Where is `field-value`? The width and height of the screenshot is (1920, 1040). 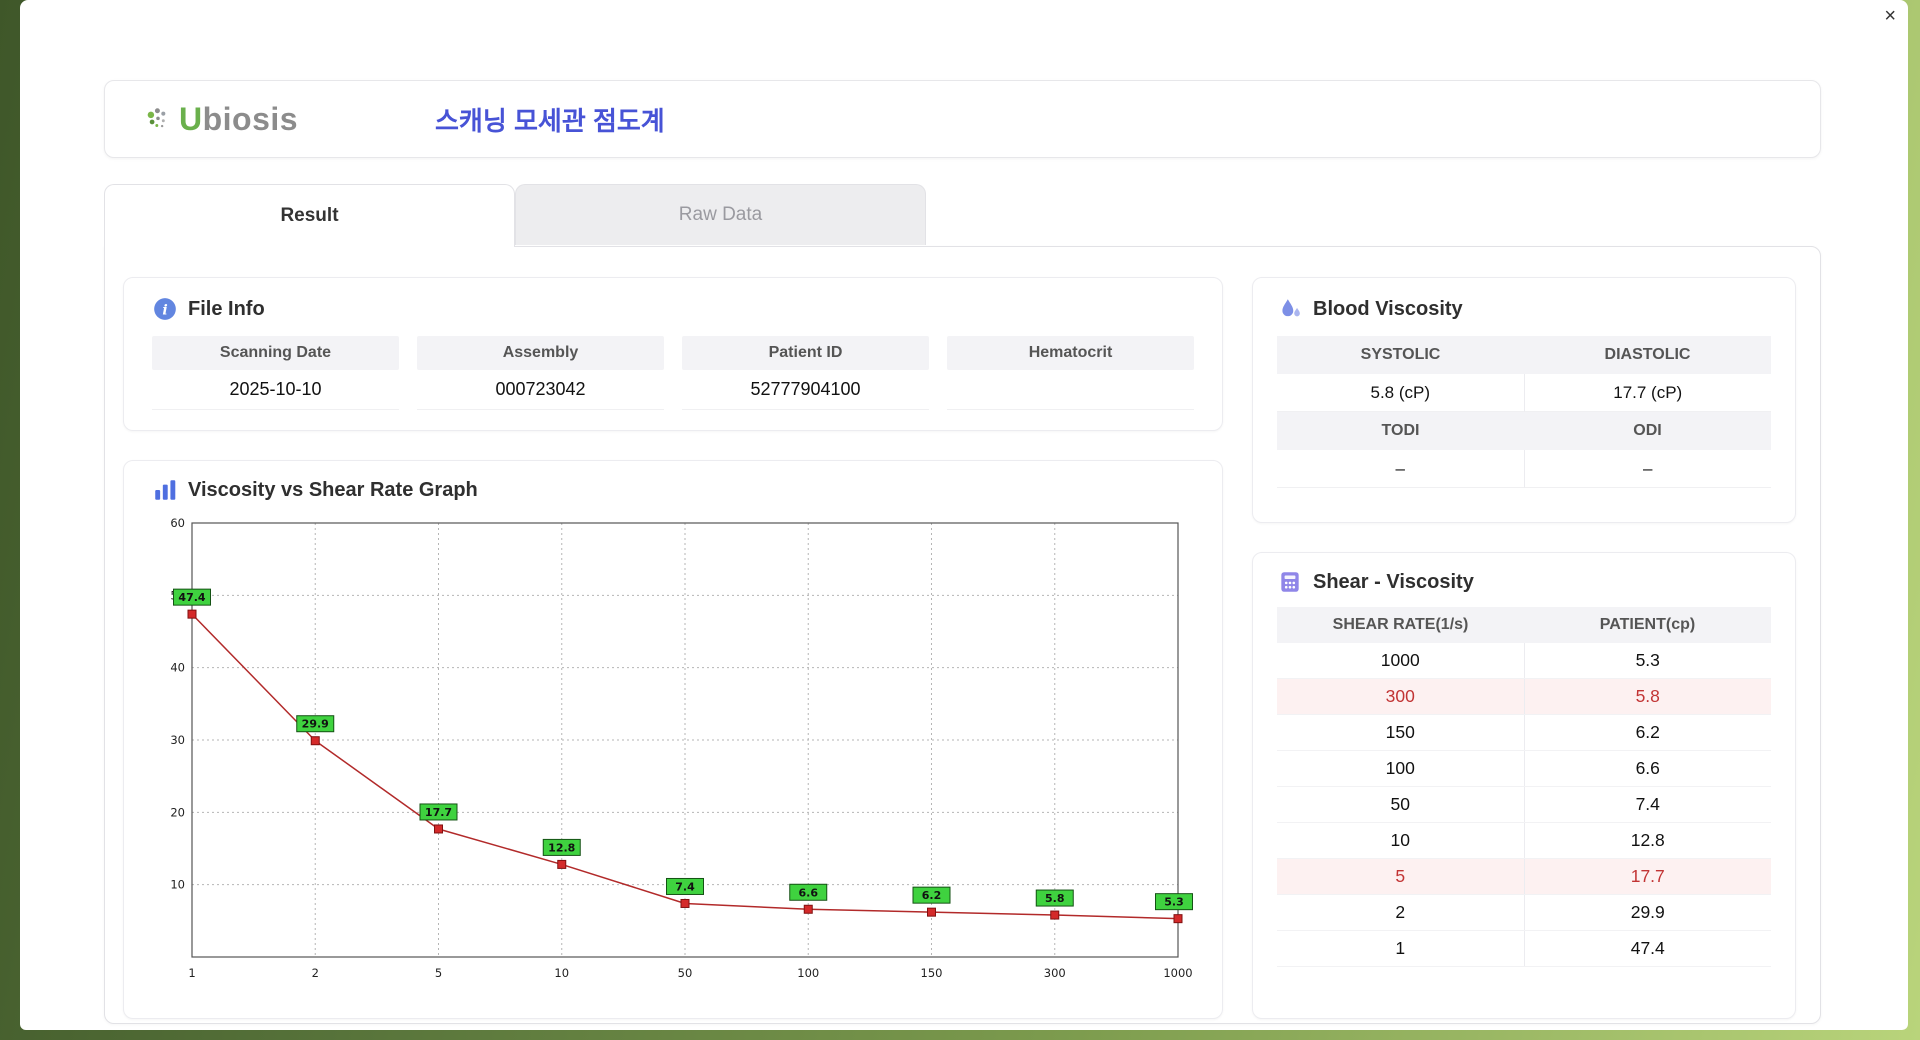
field-value is located at coordinates (1070, 390).